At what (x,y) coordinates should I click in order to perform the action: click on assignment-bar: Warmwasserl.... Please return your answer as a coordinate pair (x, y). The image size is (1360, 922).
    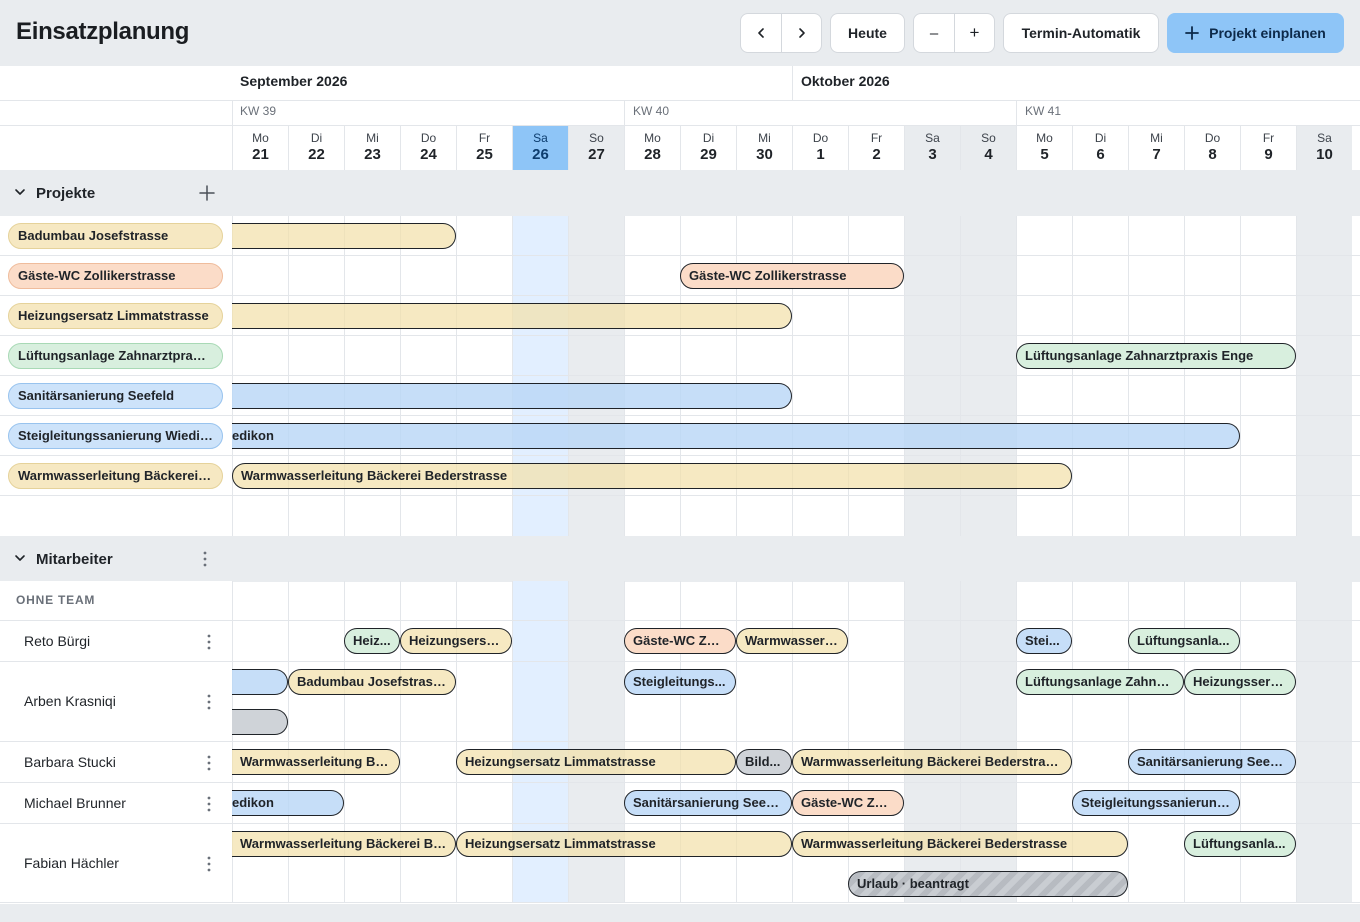
    Looking at the image, I should click on (792, 641).